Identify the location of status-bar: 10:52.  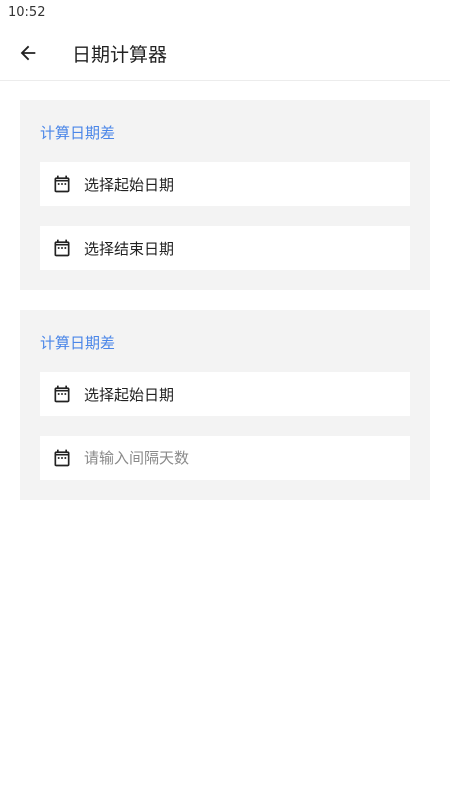
(225, 13).